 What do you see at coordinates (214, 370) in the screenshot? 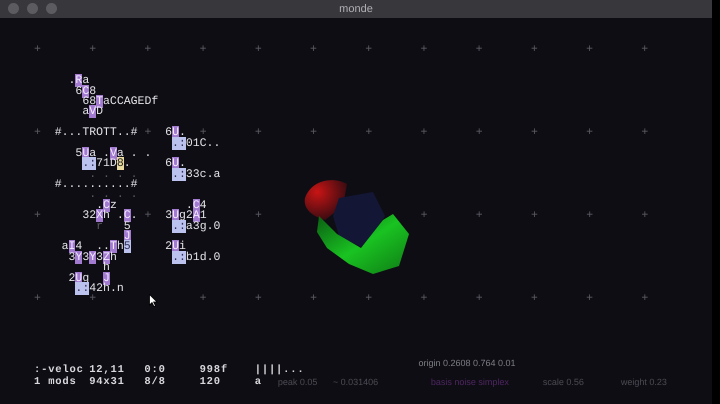
I see `status-value: 998f` at bounding box center [214, 370].